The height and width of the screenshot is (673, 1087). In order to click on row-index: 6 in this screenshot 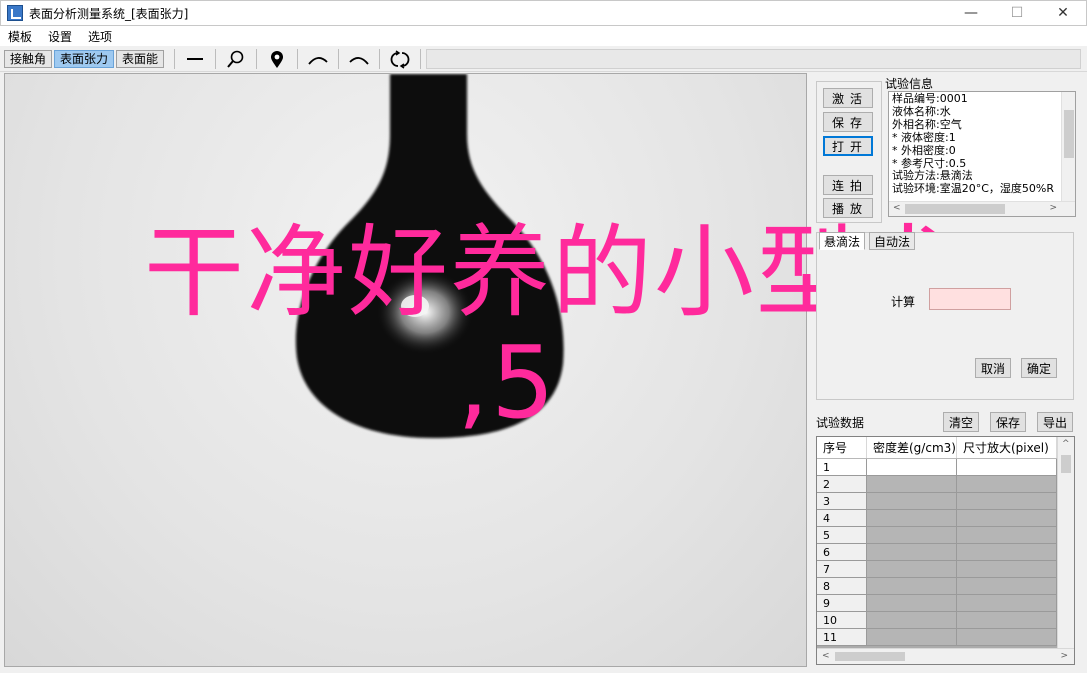, I will do `click(842, 552)`.